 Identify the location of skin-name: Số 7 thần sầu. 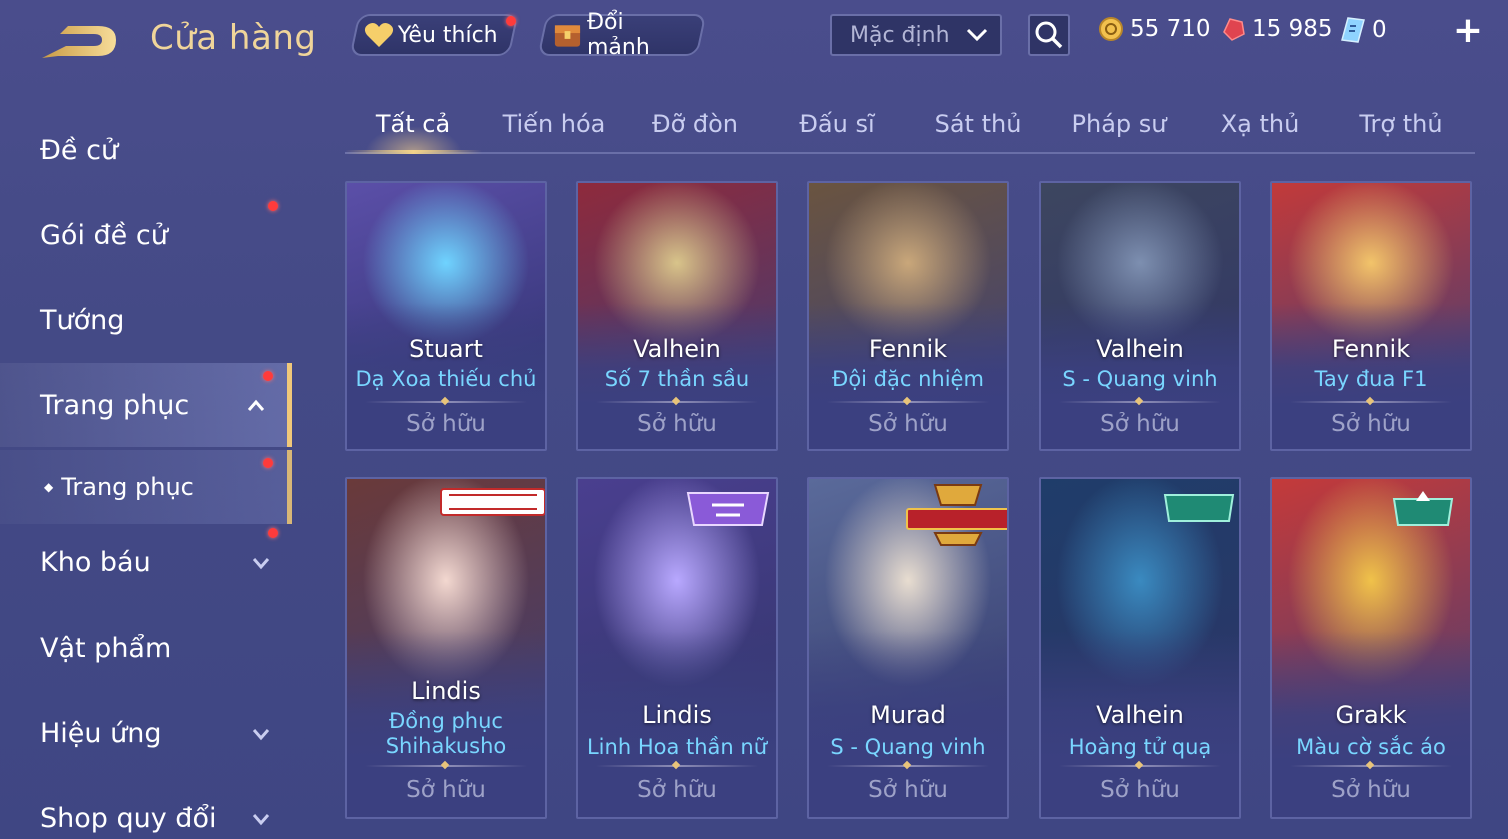
(677, 379).